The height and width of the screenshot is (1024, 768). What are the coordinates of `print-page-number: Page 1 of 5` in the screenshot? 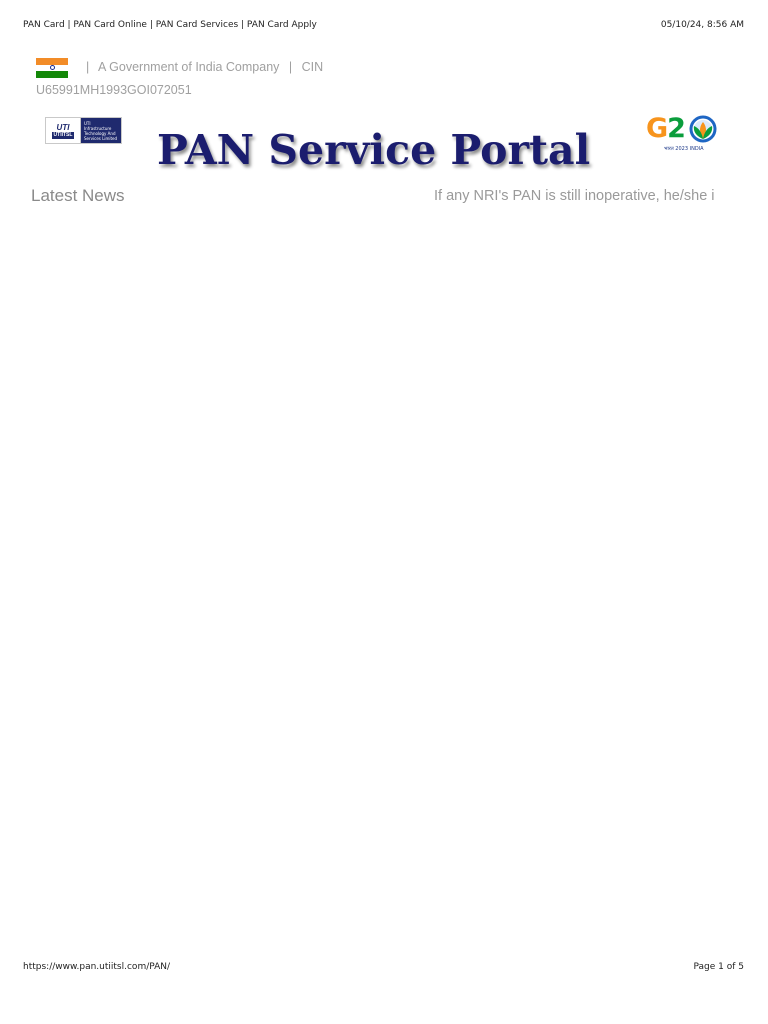 It's located at (719, 967).